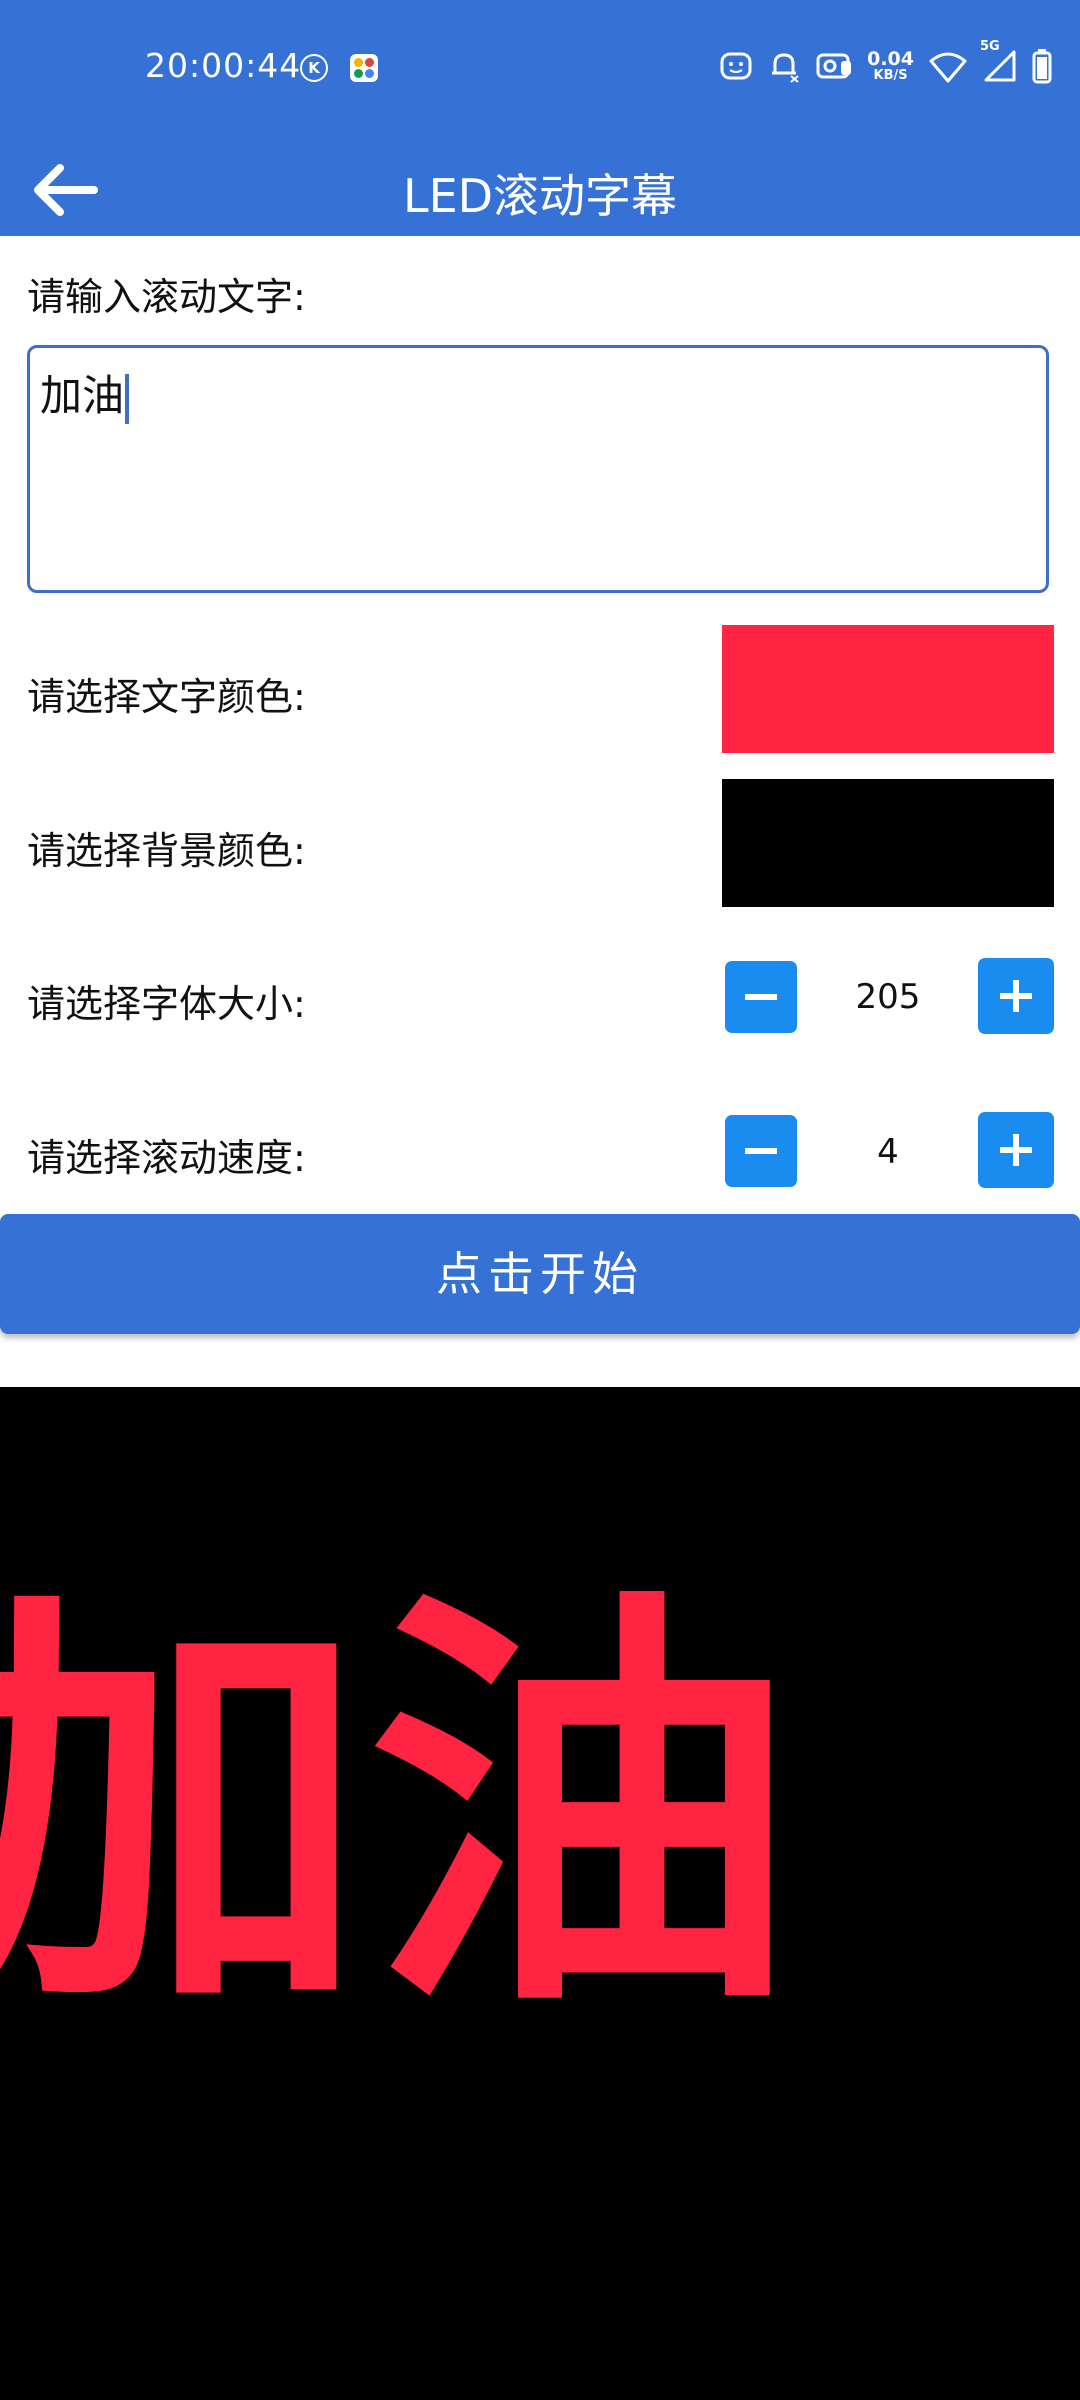 The image size is (1080, 2400). What do you see at coordinates (890, 59) in the screenshot?
I see `net-speed-value: 0.04` at bounding box center [890, 59].